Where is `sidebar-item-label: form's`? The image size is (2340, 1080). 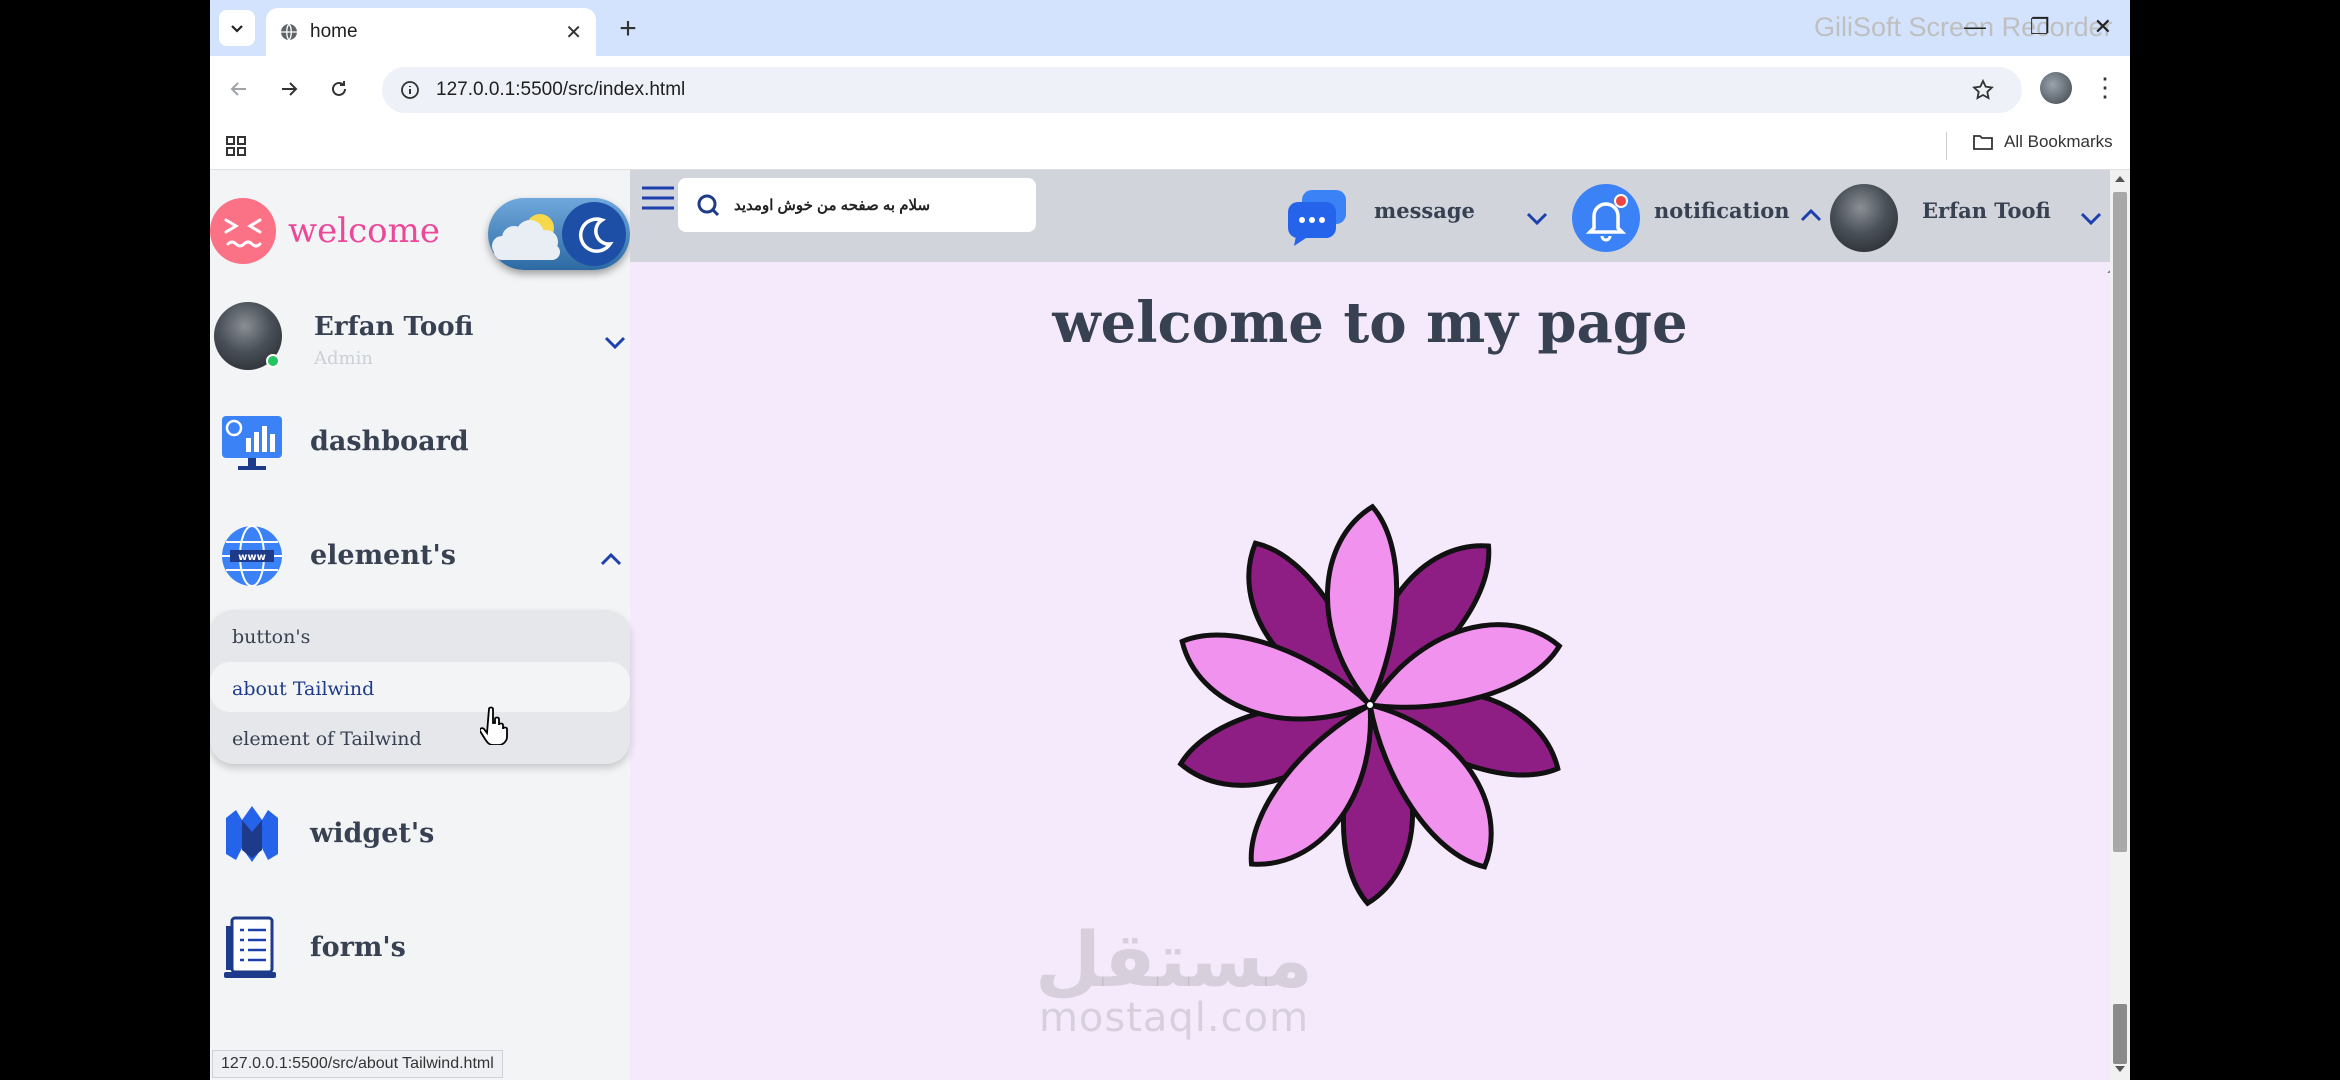
sidebar-item-label: form's is located at coordinates (358, 947).